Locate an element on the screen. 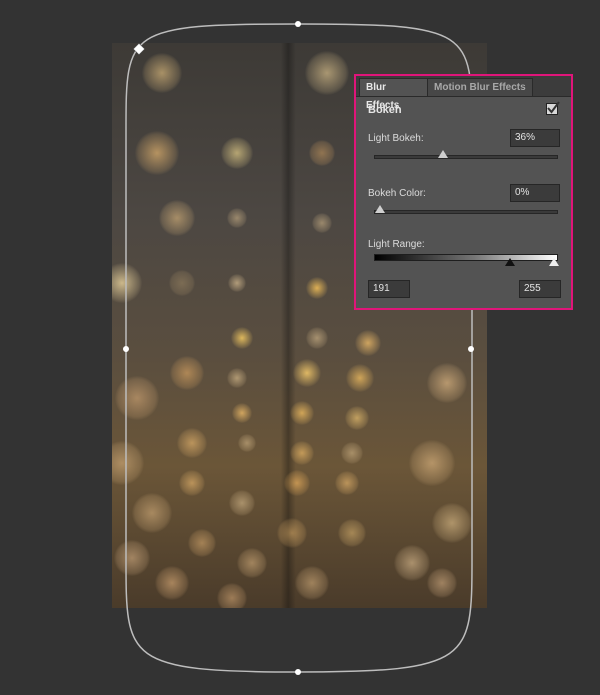 The width and height of the screenshot is (600, 695). ellipse-handle-bottom is located at coordinates (298, 672).